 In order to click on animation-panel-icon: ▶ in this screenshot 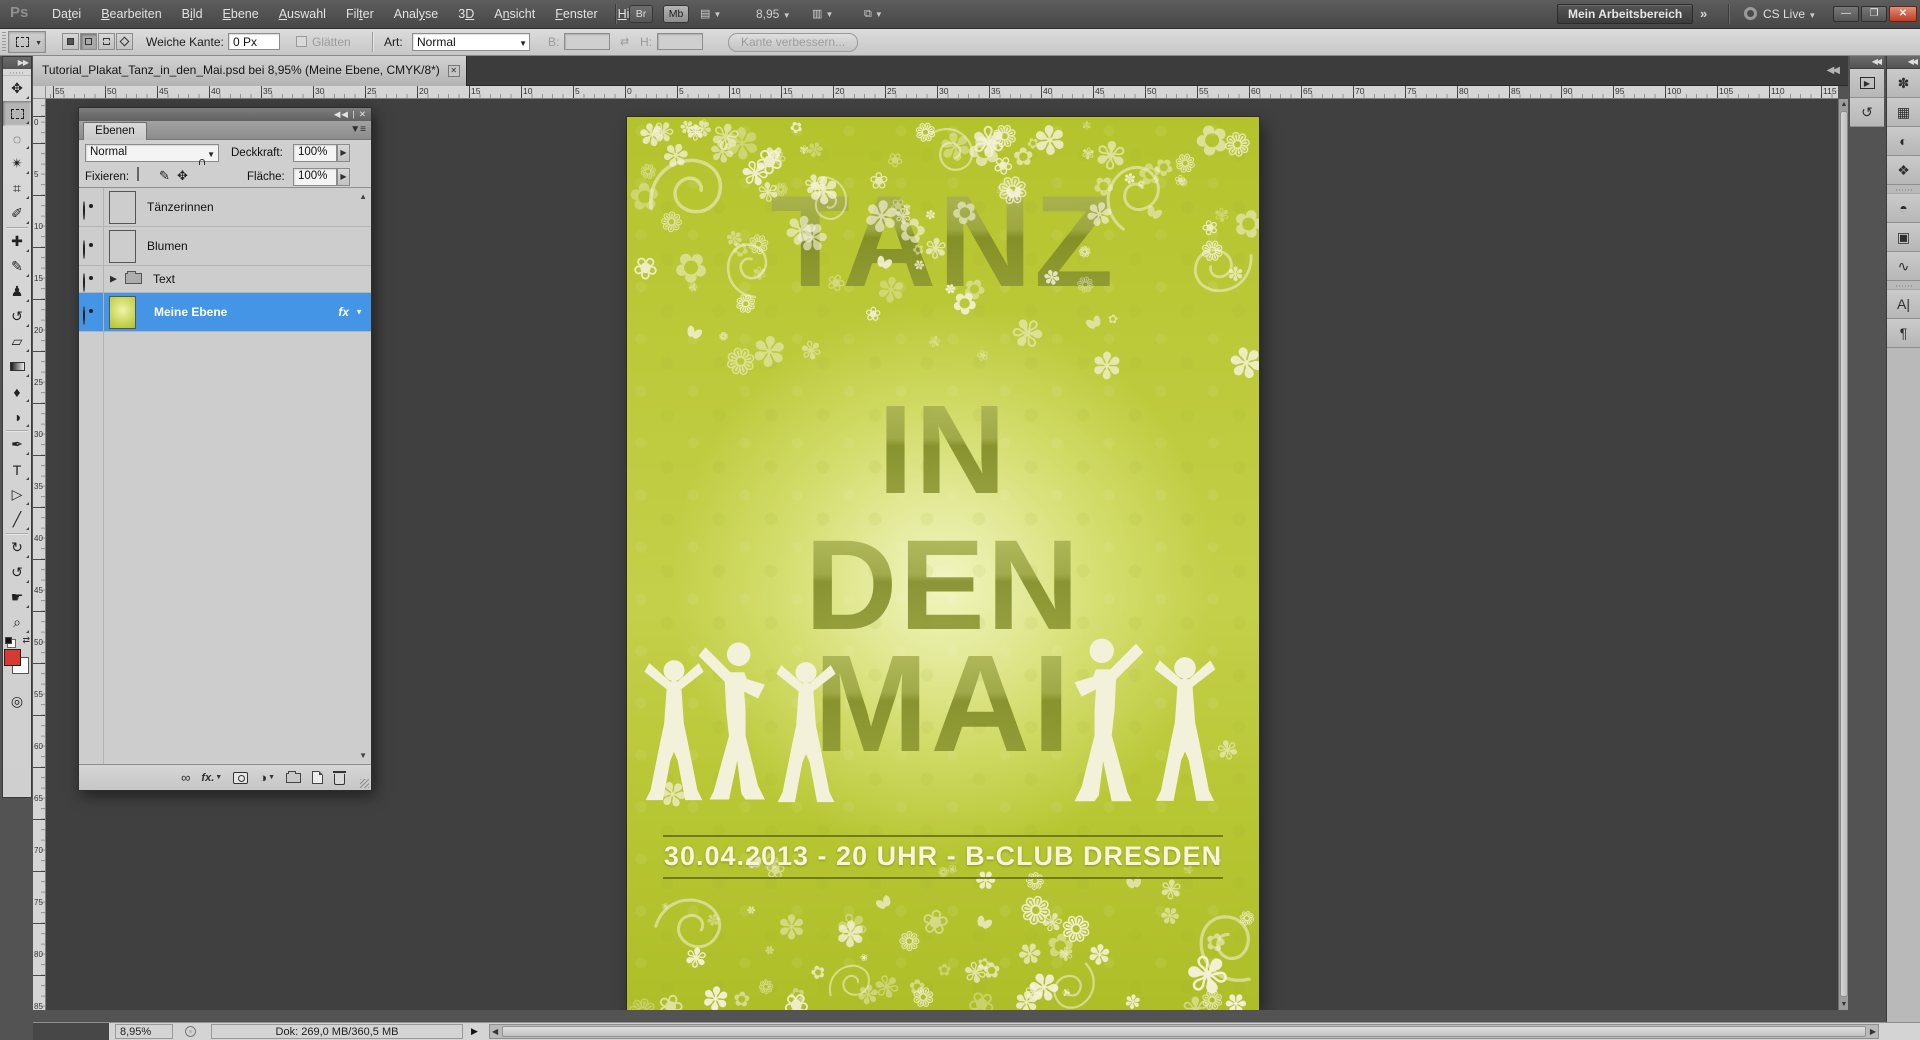, I will do `click(1867, 83)`.